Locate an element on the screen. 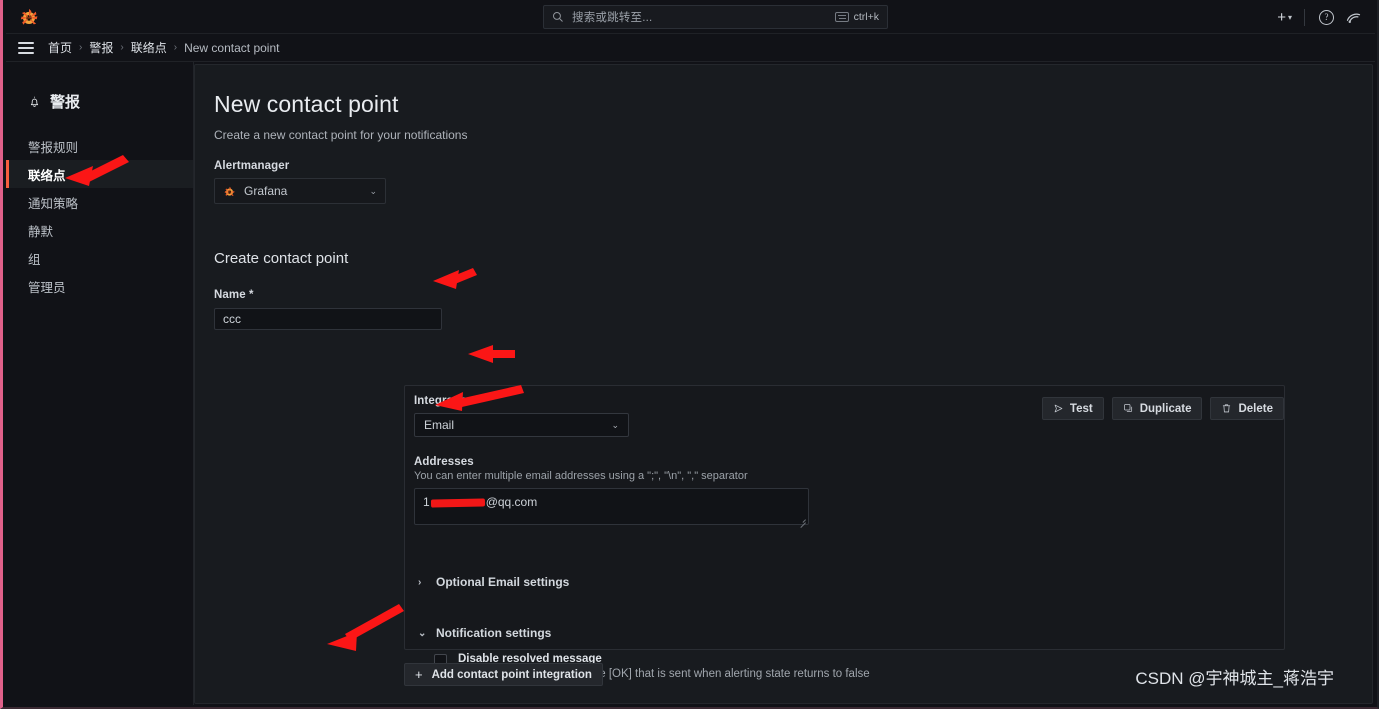 Image resolution: width=1379 pixels, height=709 pixels. duplicate-button: Duplicate is located at coordinates (1157, 408).